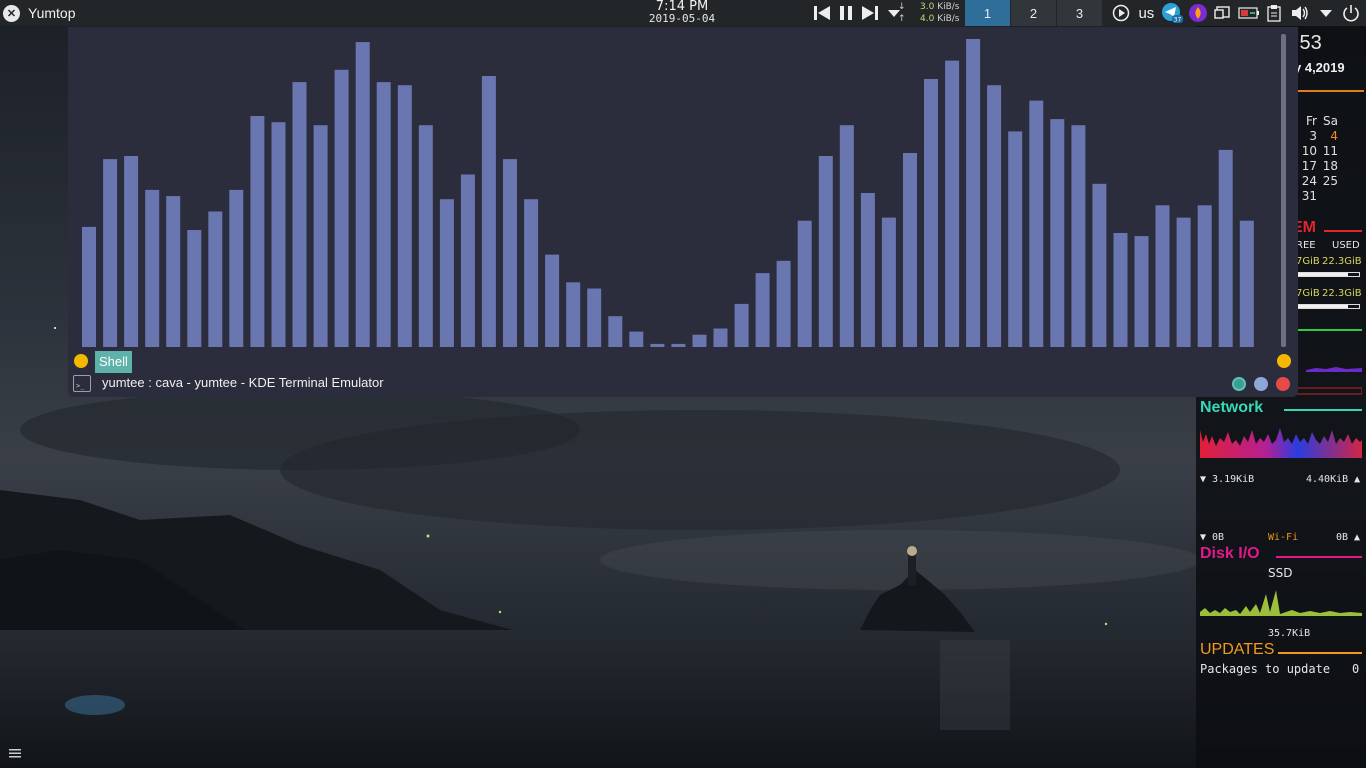  I want to click on calendar-week-1: 34, so click(1317, 136).